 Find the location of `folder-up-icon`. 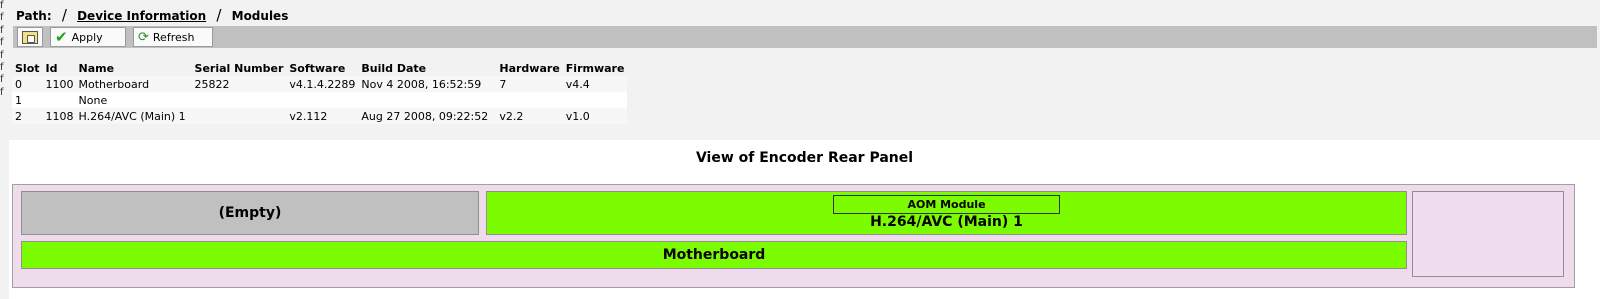

folder-up-icon is located at coordinates (30, 37).